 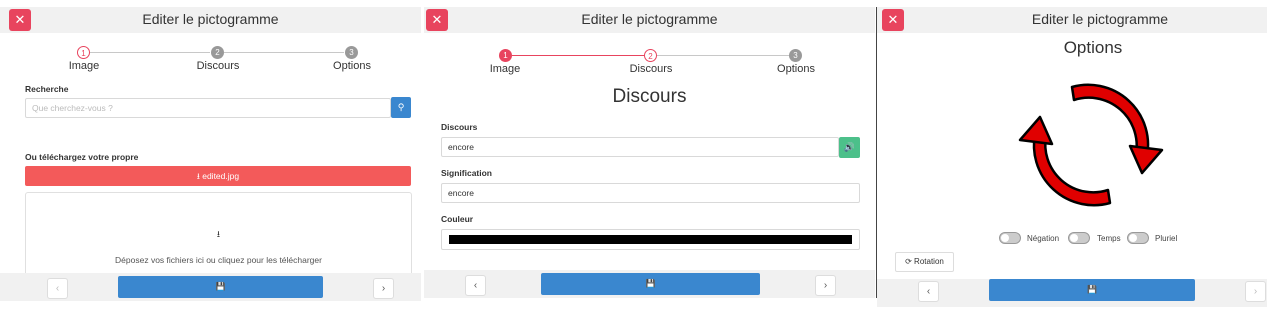 I want to click on search-icon: ⚲, so click(x=401, y=107).